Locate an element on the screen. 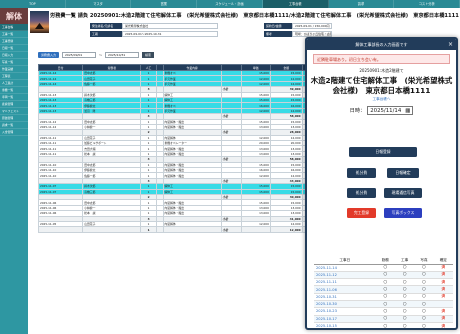  nav-tab: スケジュール・計画 is located at coordinates (230, 4).